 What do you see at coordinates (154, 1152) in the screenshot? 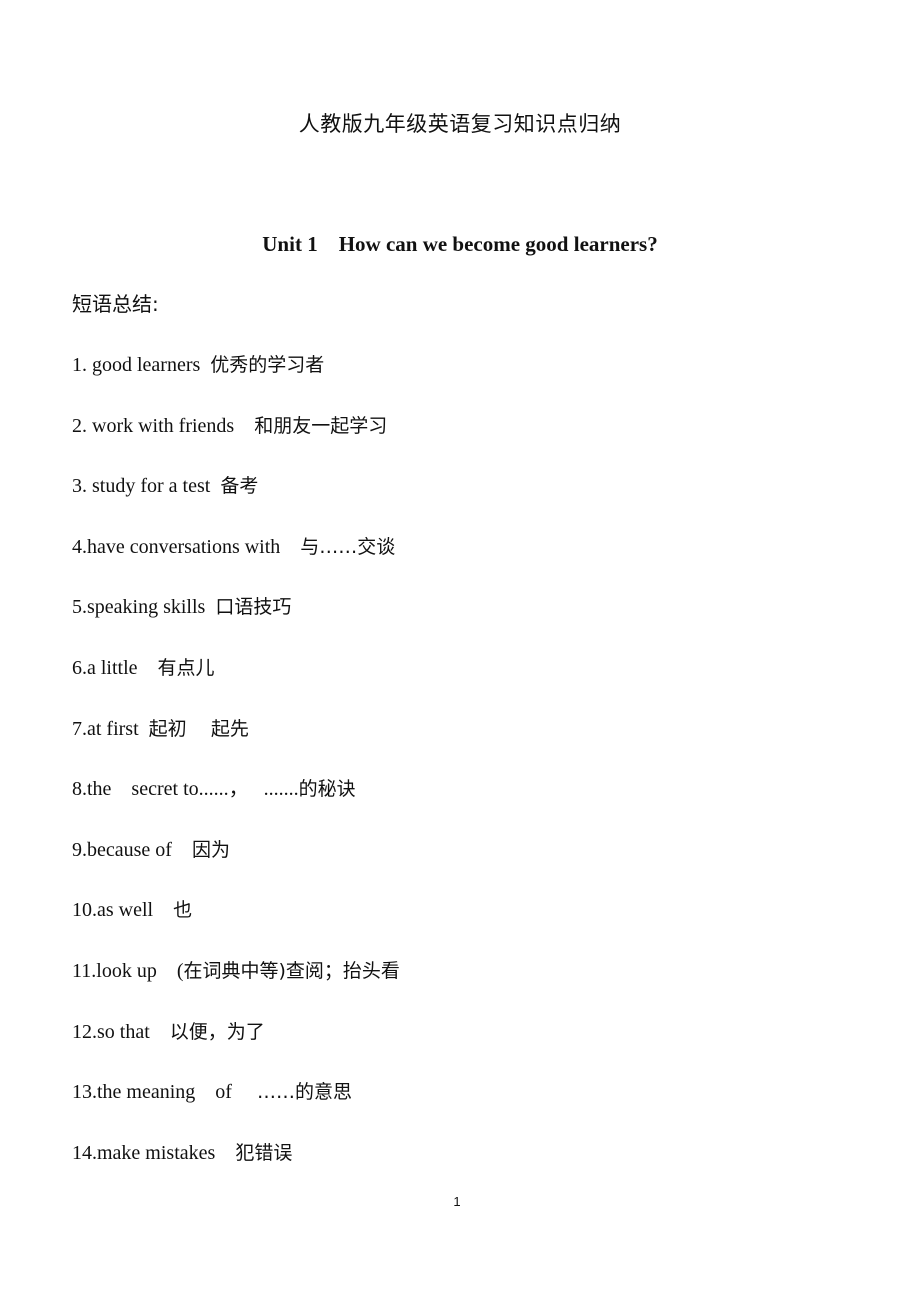
I see `phrase-english: 14.make mistakes` at bounding box center [154, 1152].